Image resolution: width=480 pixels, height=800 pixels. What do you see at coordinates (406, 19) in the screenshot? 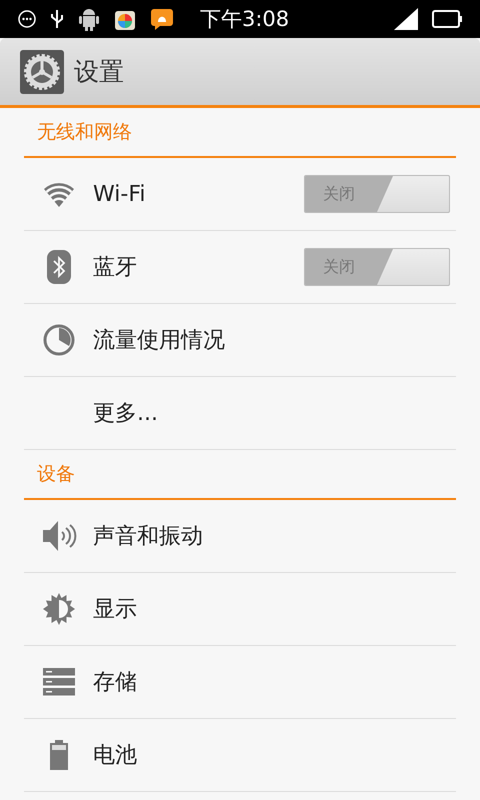
I see `signal-icon` at bounding box center [406, 19].